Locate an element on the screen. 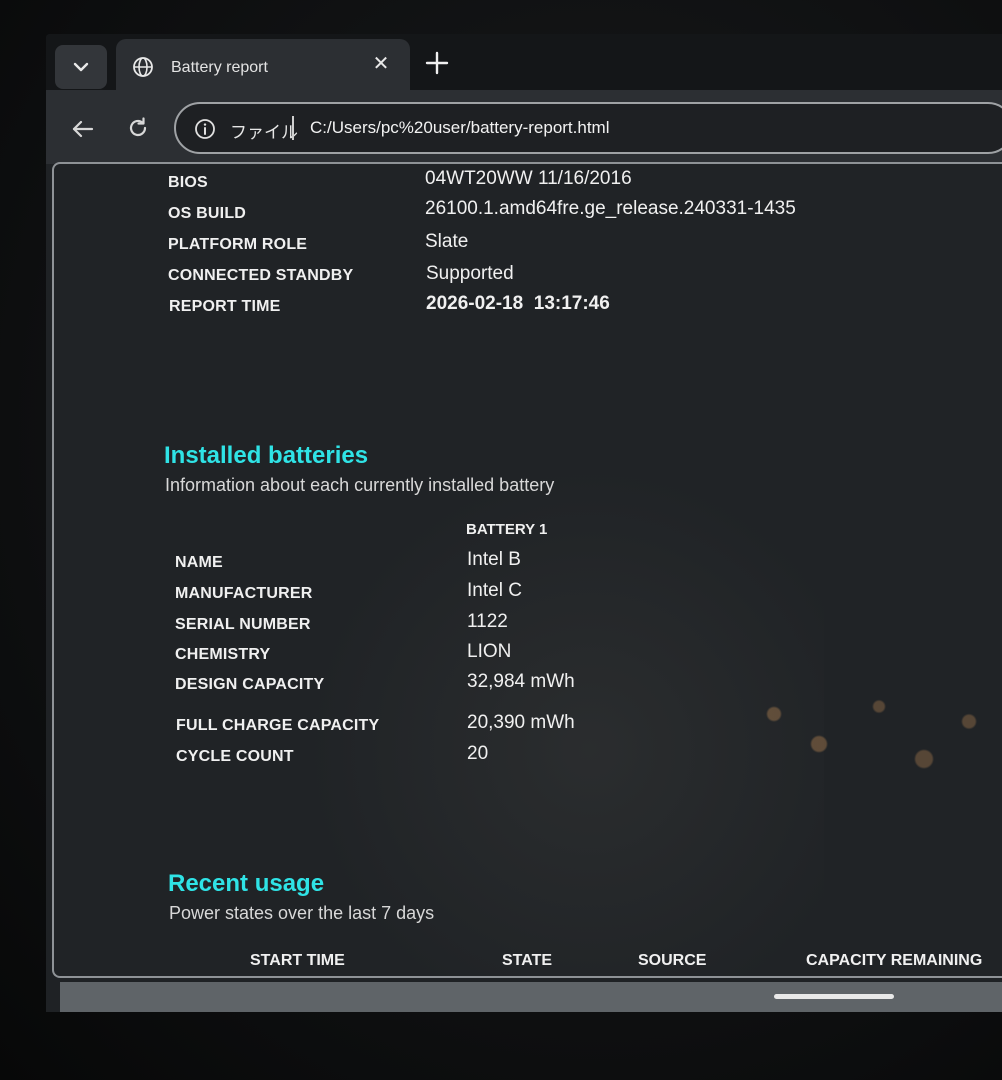  battery-column-header: BATTERY 1 is located at coordinates (507, 529).